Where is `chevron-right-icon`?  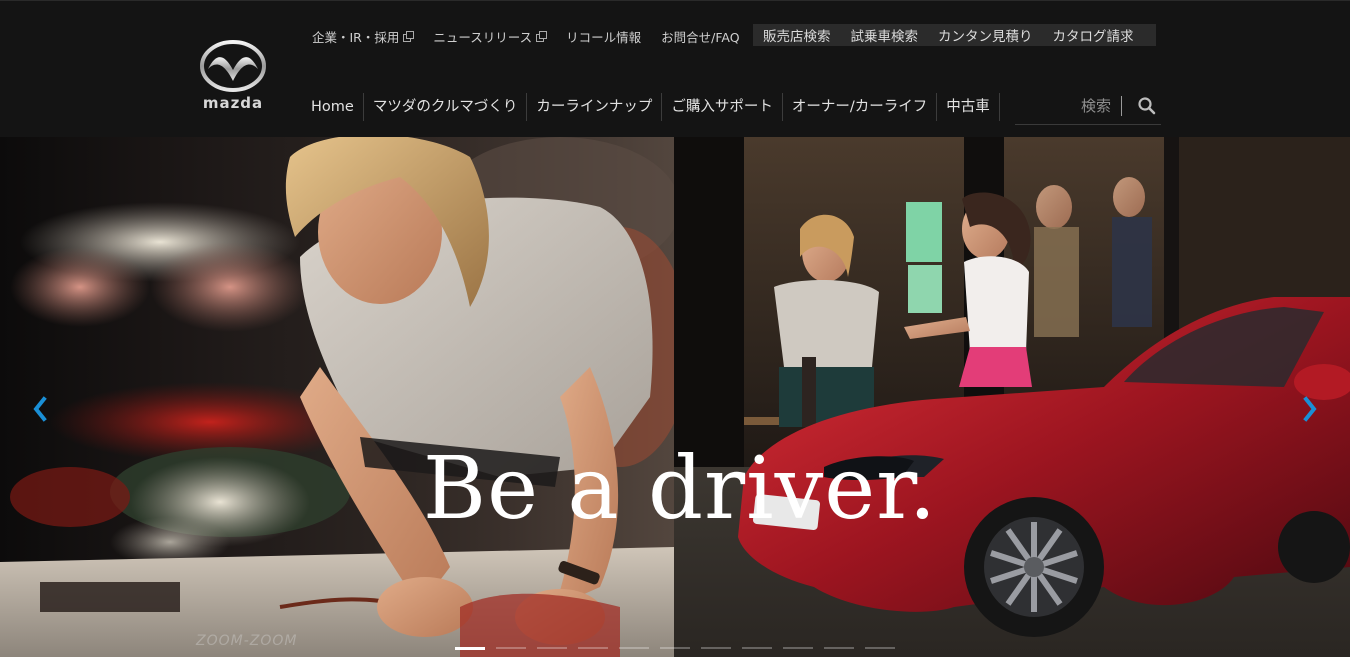 chevron-right-icon is located at coordinates (1310, 409).